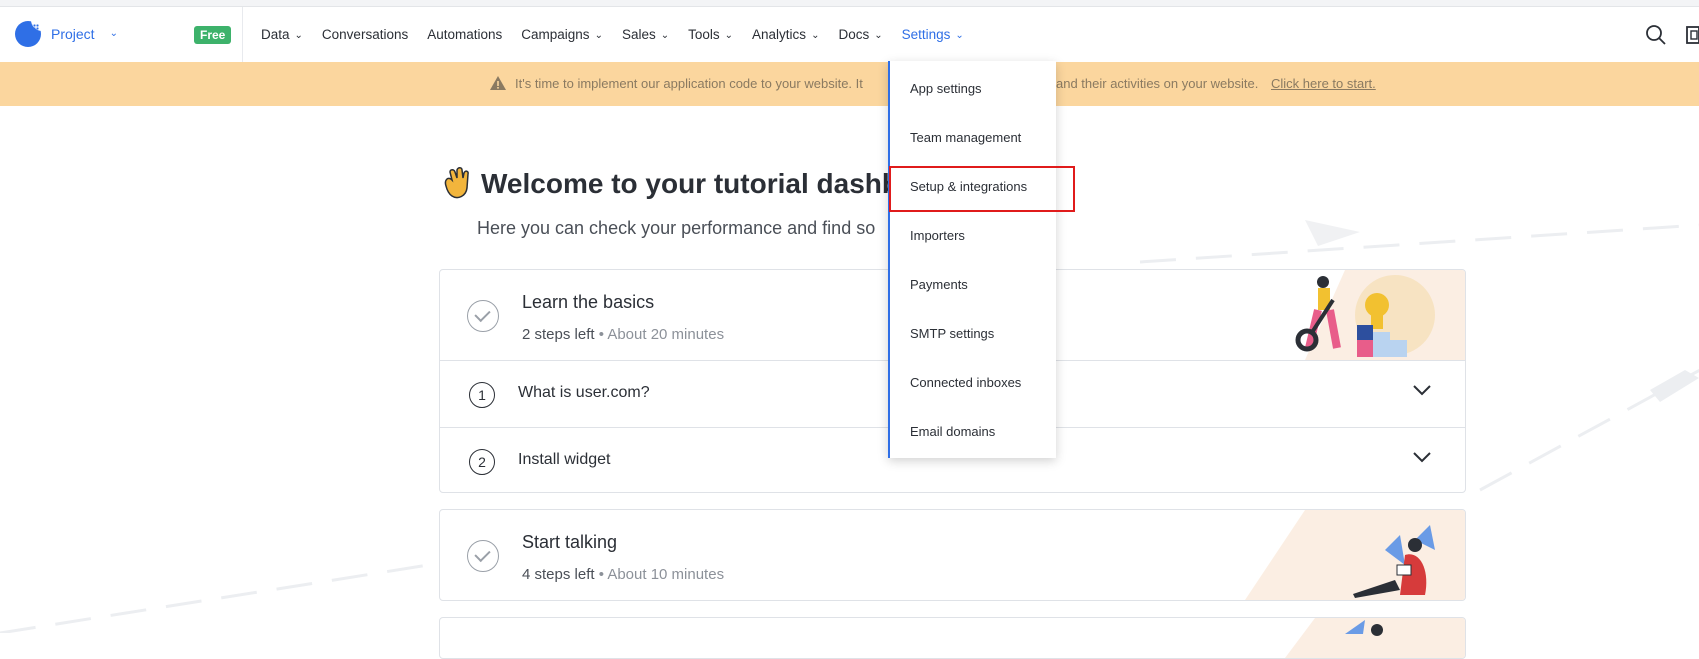  What do you see at coordinates (952, 638) in the screenshot?
I see `card-next` at bounding box center [952, 638].